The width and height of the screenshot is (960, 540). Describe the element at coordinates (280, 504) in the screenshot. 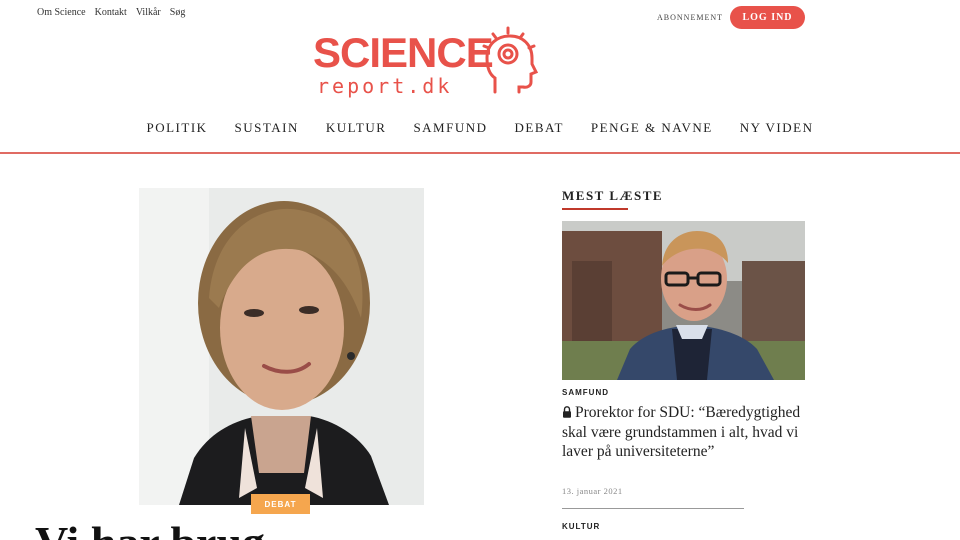

I see `category-badge: DEBAT` at that location.